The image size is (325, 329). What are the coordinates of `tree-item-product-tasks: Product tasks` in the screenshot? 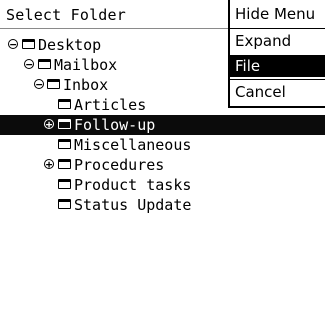 It's located at (162, 185).